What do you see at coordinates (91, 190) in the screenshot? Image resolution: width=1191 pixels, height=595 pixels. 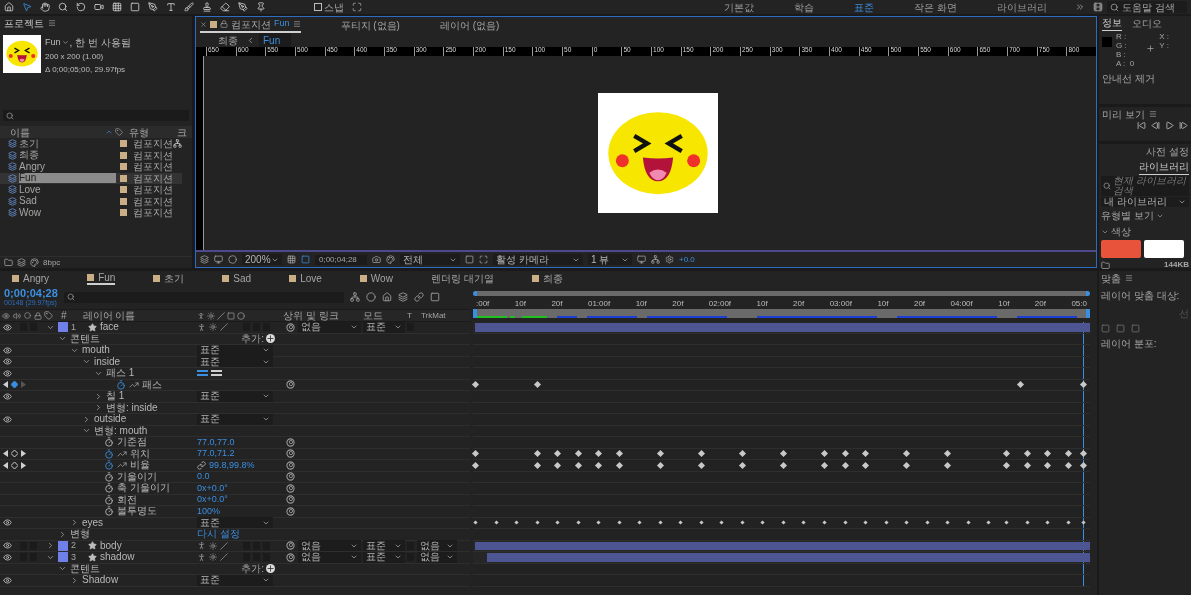 I see `project-item: Love 컴포지션` at bounding box center [91, 190].